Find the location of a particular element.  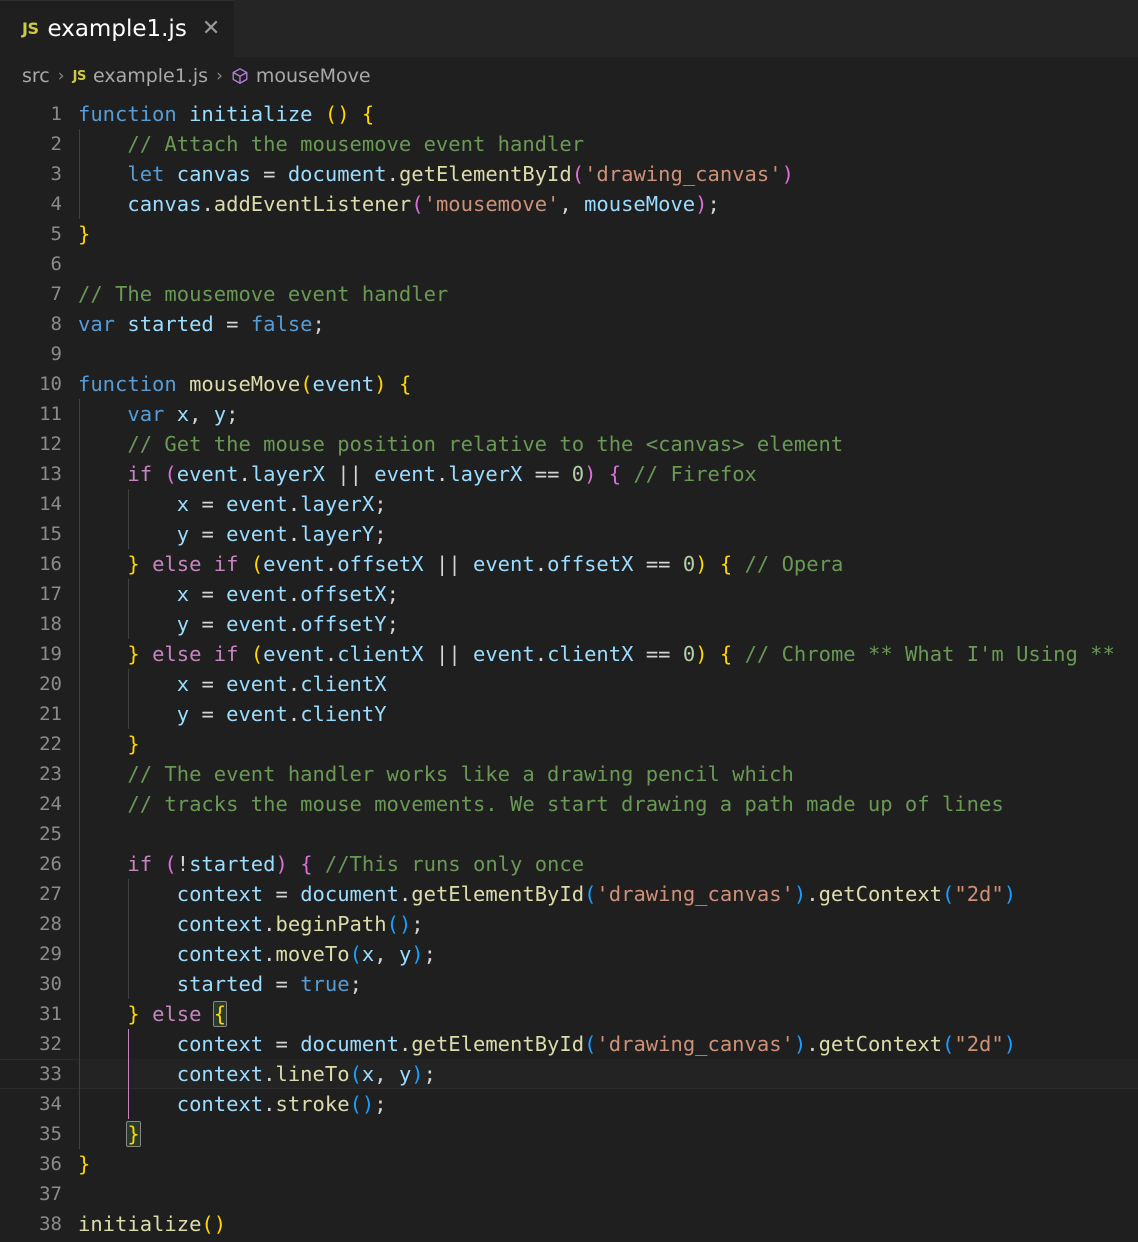

line-number: 12 is located at coordinates (50, 444).